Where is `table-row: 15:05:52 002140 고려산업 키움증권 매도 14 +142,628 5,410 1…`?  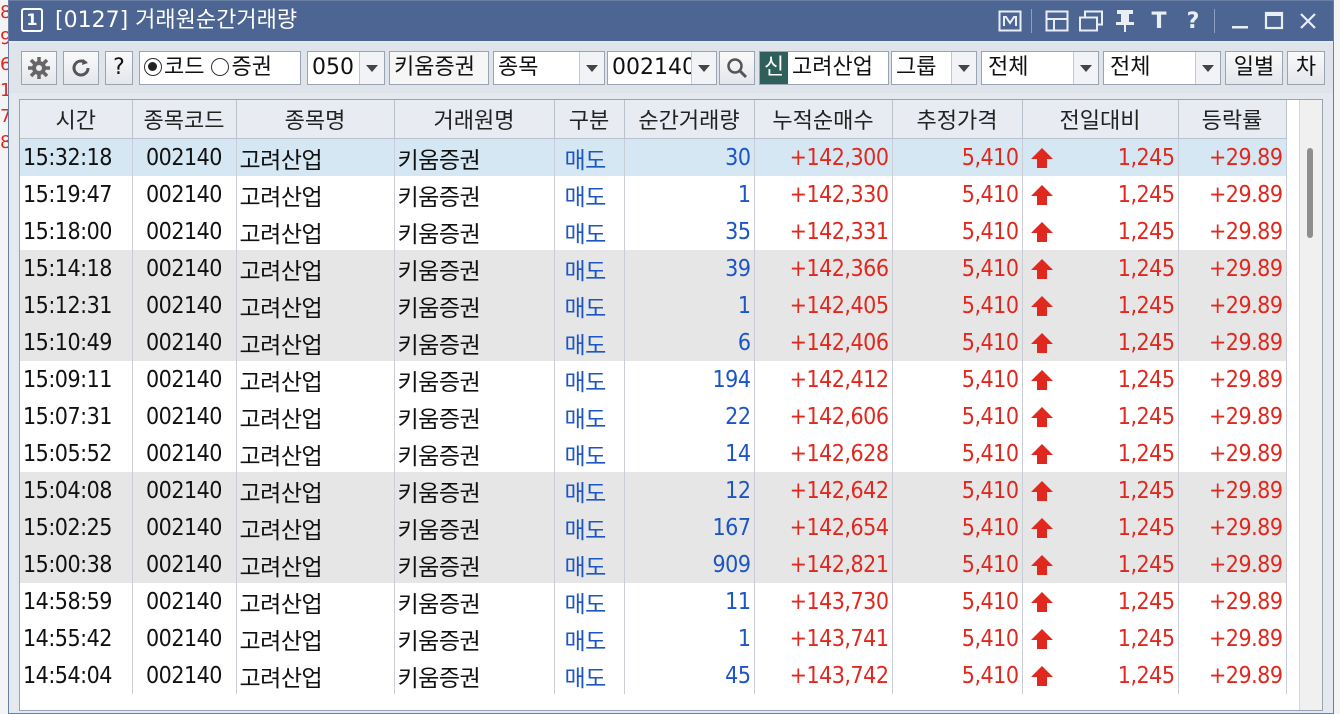
table-row: 15:05:52 002140 고려산업 키움증권 매도 14 +142,628 5,410 1… is located at coordinates (653, 453).